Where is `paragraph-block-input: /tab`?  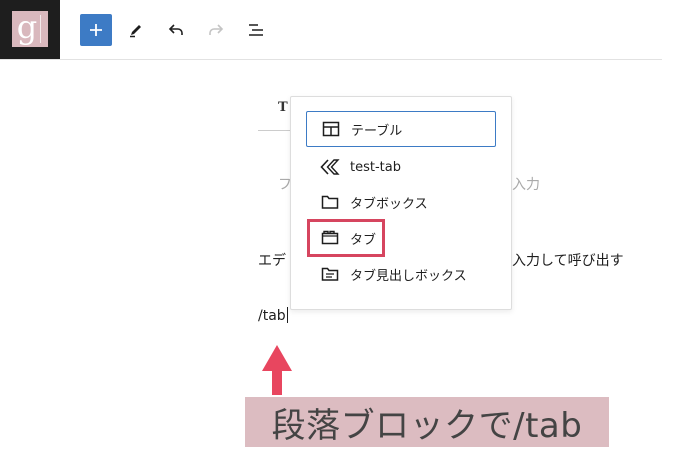
paragraph-block-input: /tab is located at coordinates (273, 315).